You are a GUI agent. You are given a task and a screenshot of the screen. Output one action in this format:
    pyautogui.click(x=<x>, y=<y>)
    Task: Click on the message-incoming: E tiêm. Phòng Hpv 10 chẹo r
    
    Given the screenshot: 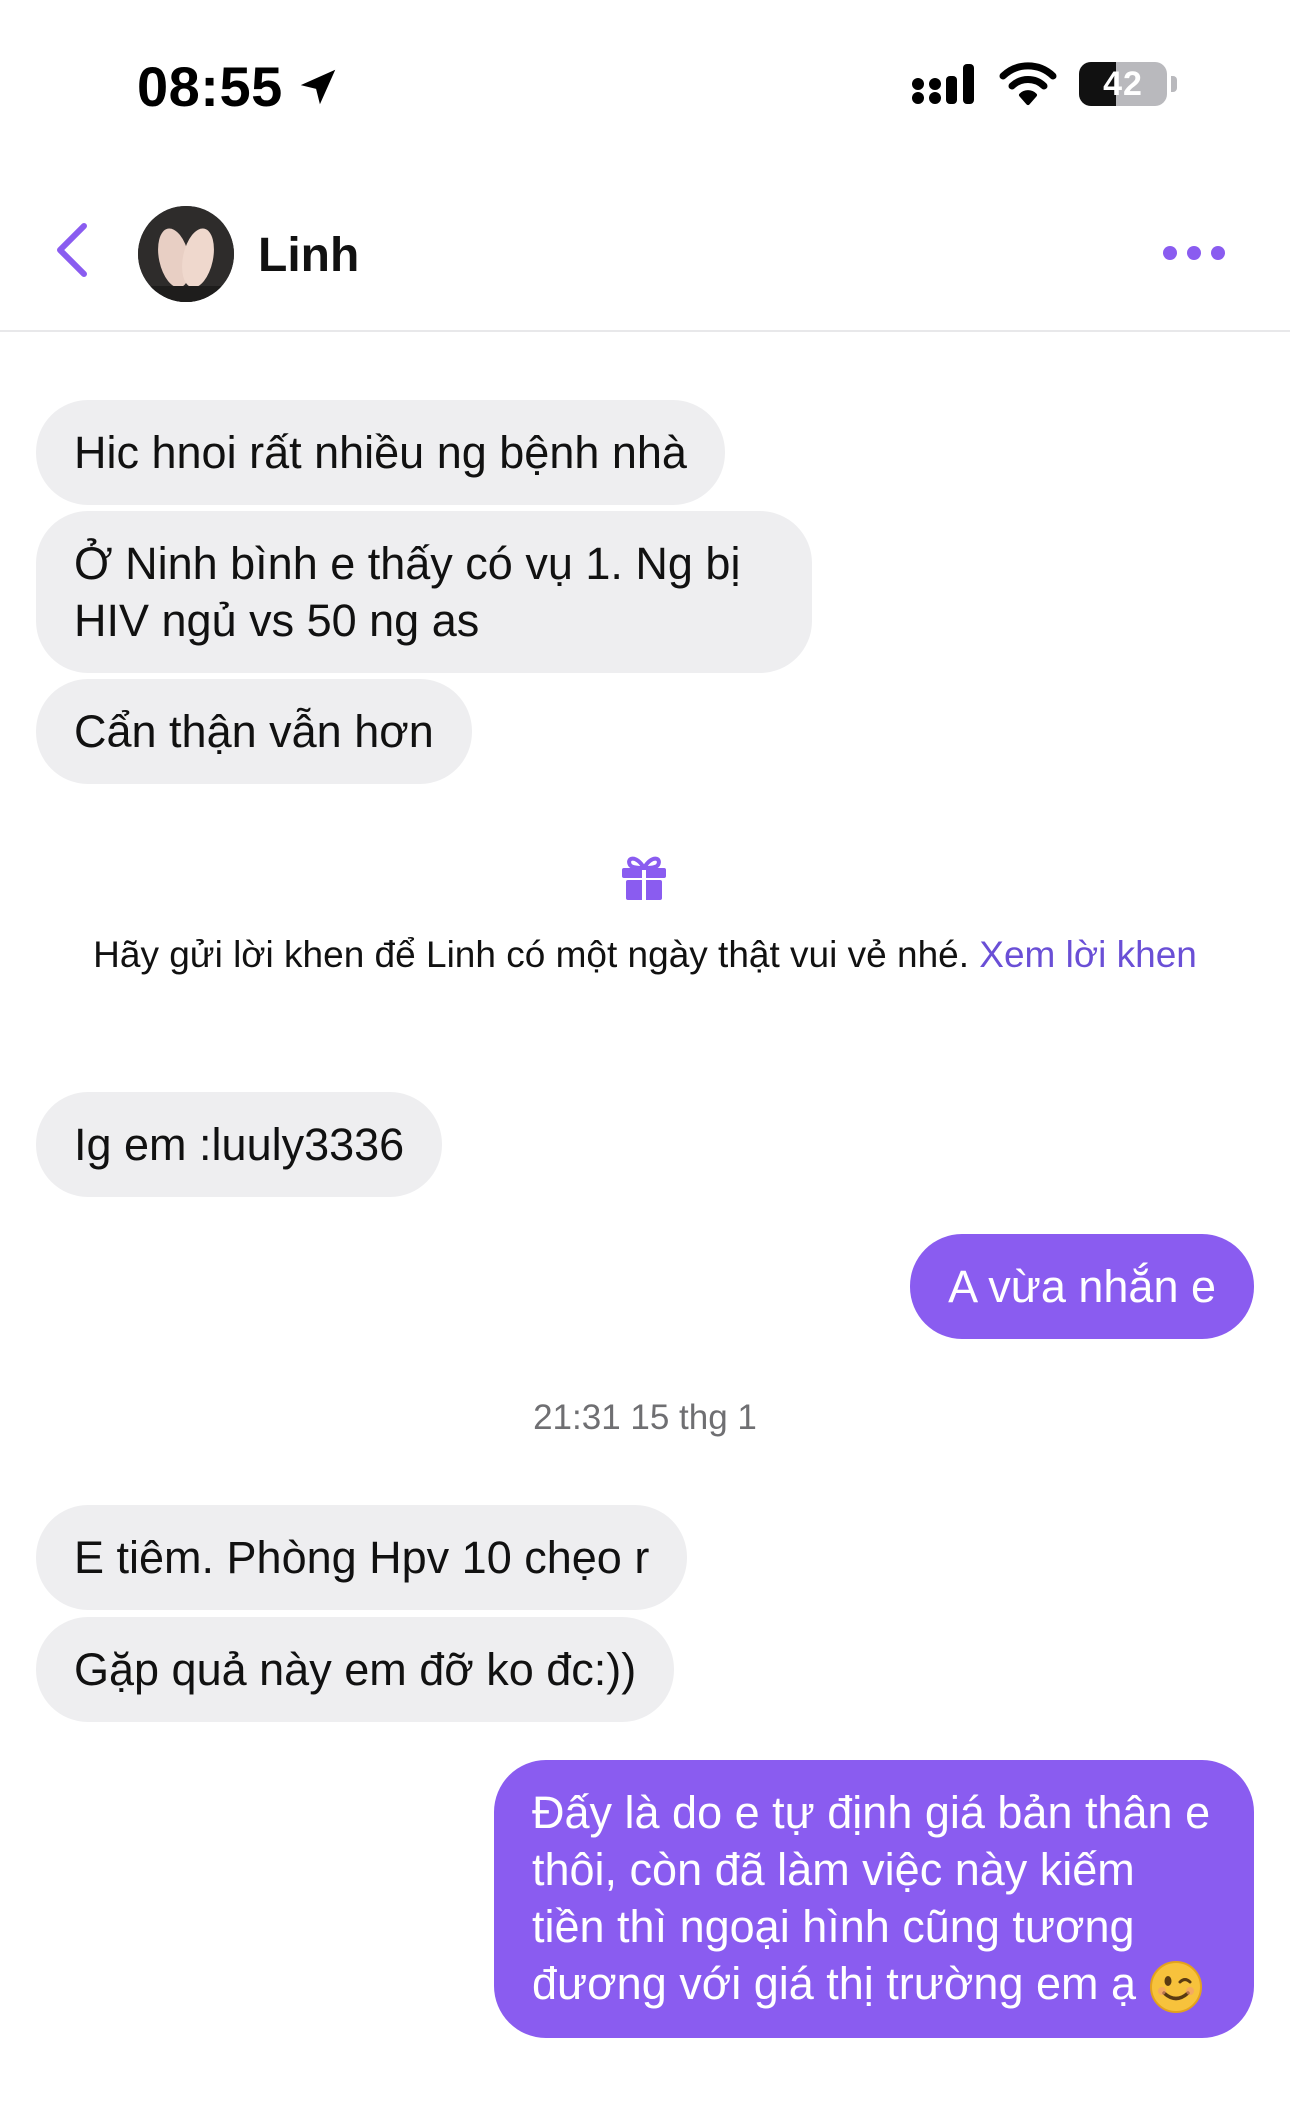 What is the action you would take?
    pyautogui.click(x=362, y=1557)
    